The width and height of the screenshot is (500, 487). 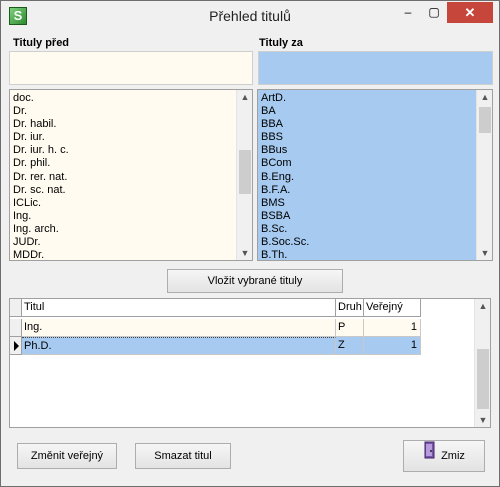 What do you see at coordinates (123, 111) in the screenshot?
I see `list-item: Dr.` at bounding box center [123, 111].